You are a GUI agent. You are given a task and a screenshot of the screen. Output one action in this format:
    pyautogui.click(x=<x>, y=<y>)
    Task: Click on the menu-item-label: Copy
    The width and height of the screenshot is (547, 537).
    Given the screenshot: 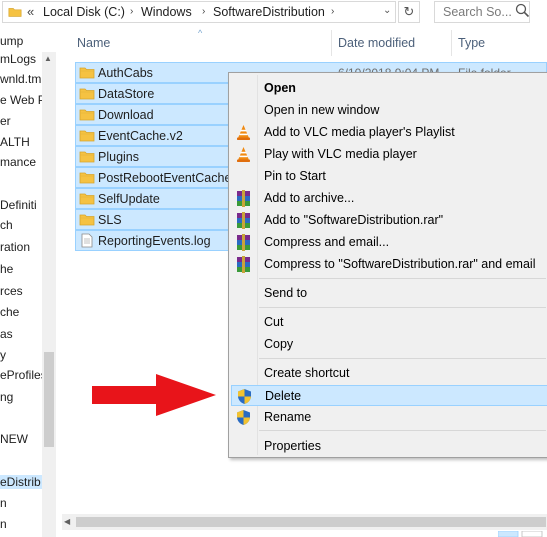 What is the action you would take?
    pyautogui.click(x=279, y=344)
    